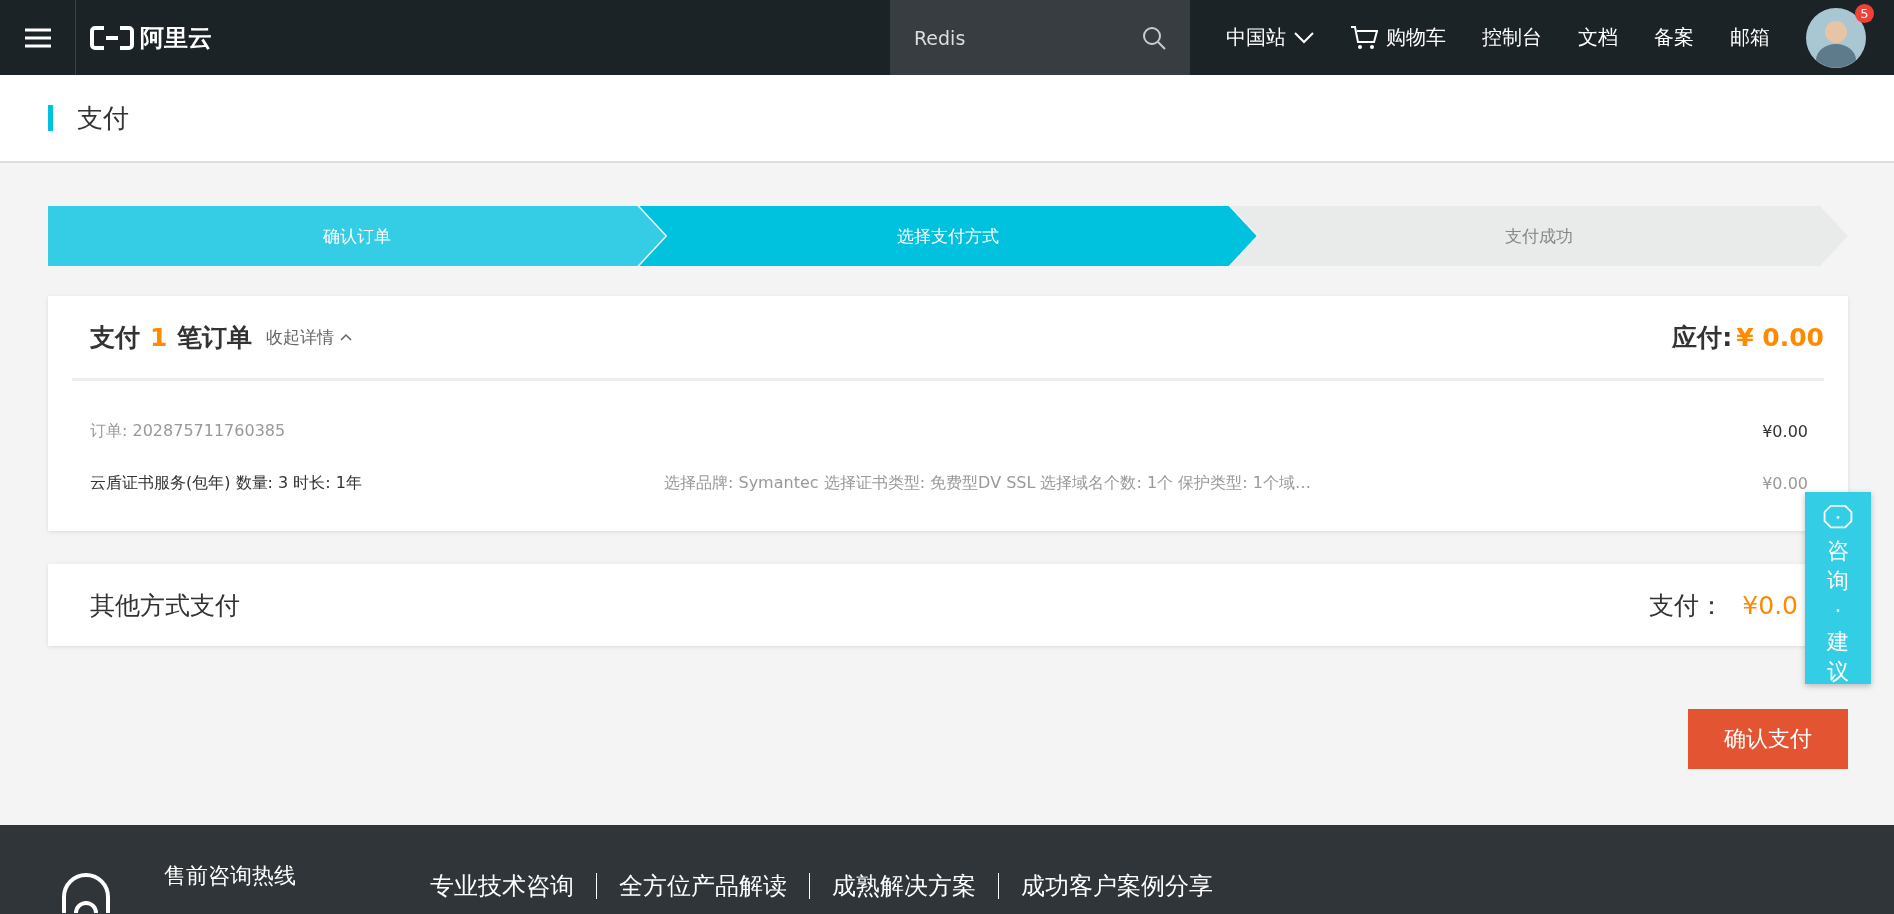 The width and height of the screenshot is (1894, 914). I want to click on consult-label: 议, so click(1838, 671).